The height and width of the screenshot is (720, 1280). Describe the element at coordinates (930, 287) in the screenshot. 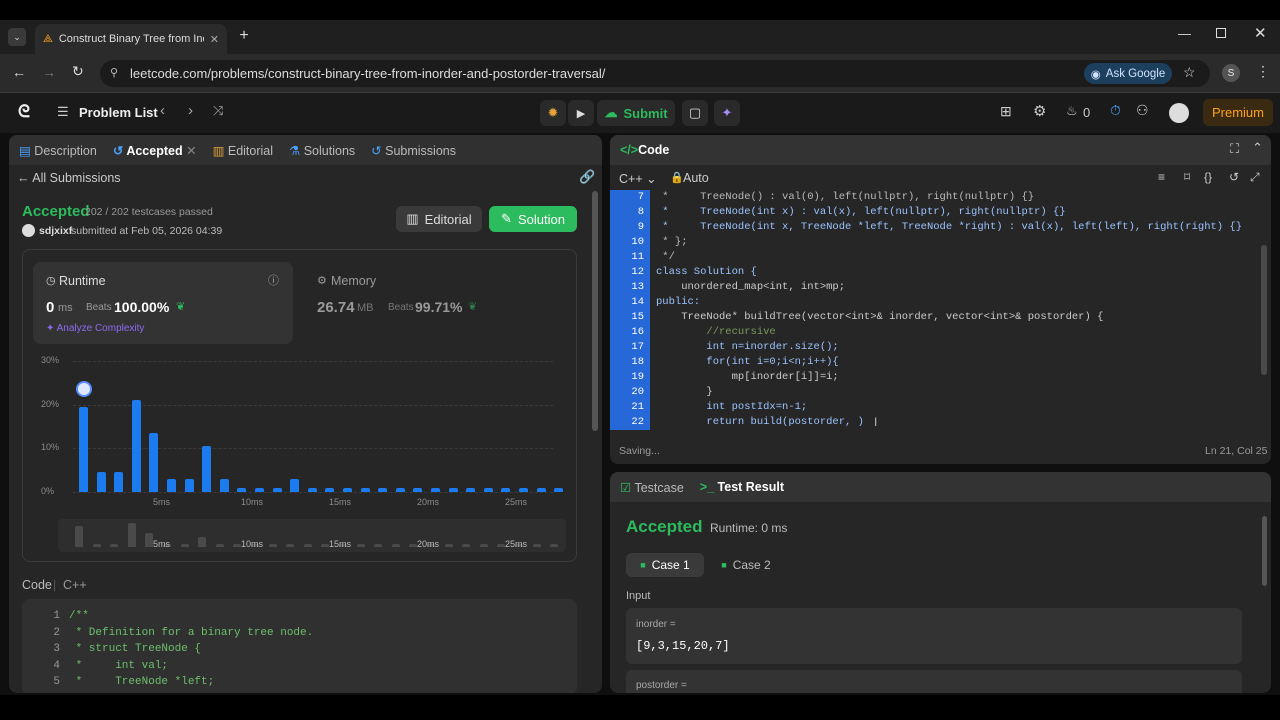

I see `code-line: 13 unordered_map<int, int>mp;` at that location.